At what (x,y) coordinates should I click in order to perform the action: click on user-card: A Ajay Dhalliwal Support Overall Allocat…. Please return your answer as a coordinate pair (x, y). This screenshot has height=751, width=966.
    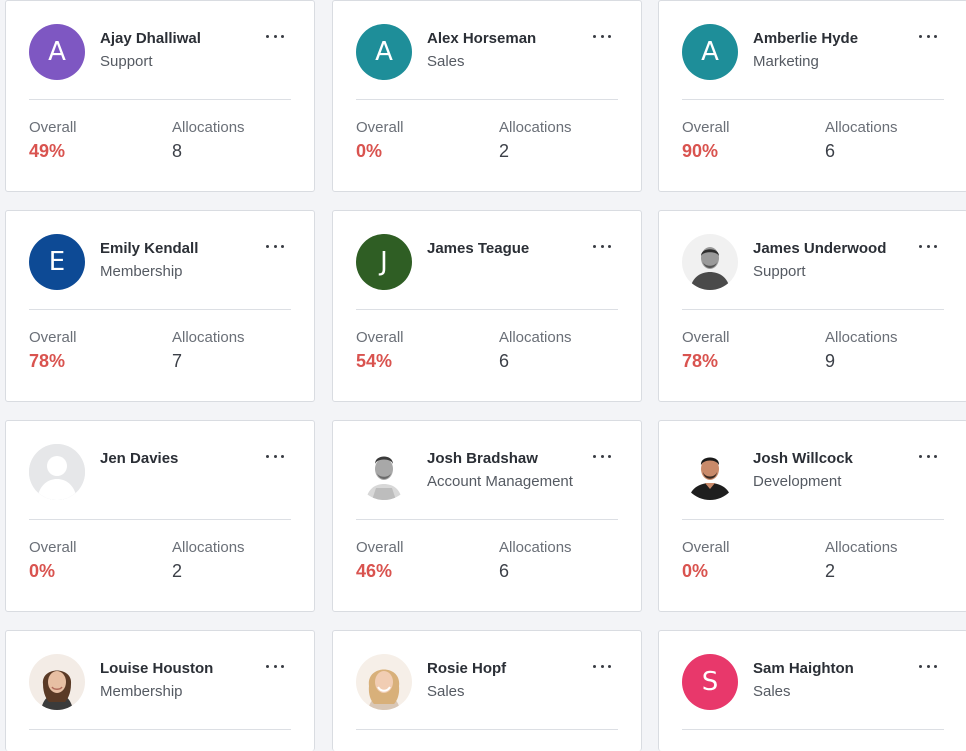
    Looking at the image, I should click on (160, 96).